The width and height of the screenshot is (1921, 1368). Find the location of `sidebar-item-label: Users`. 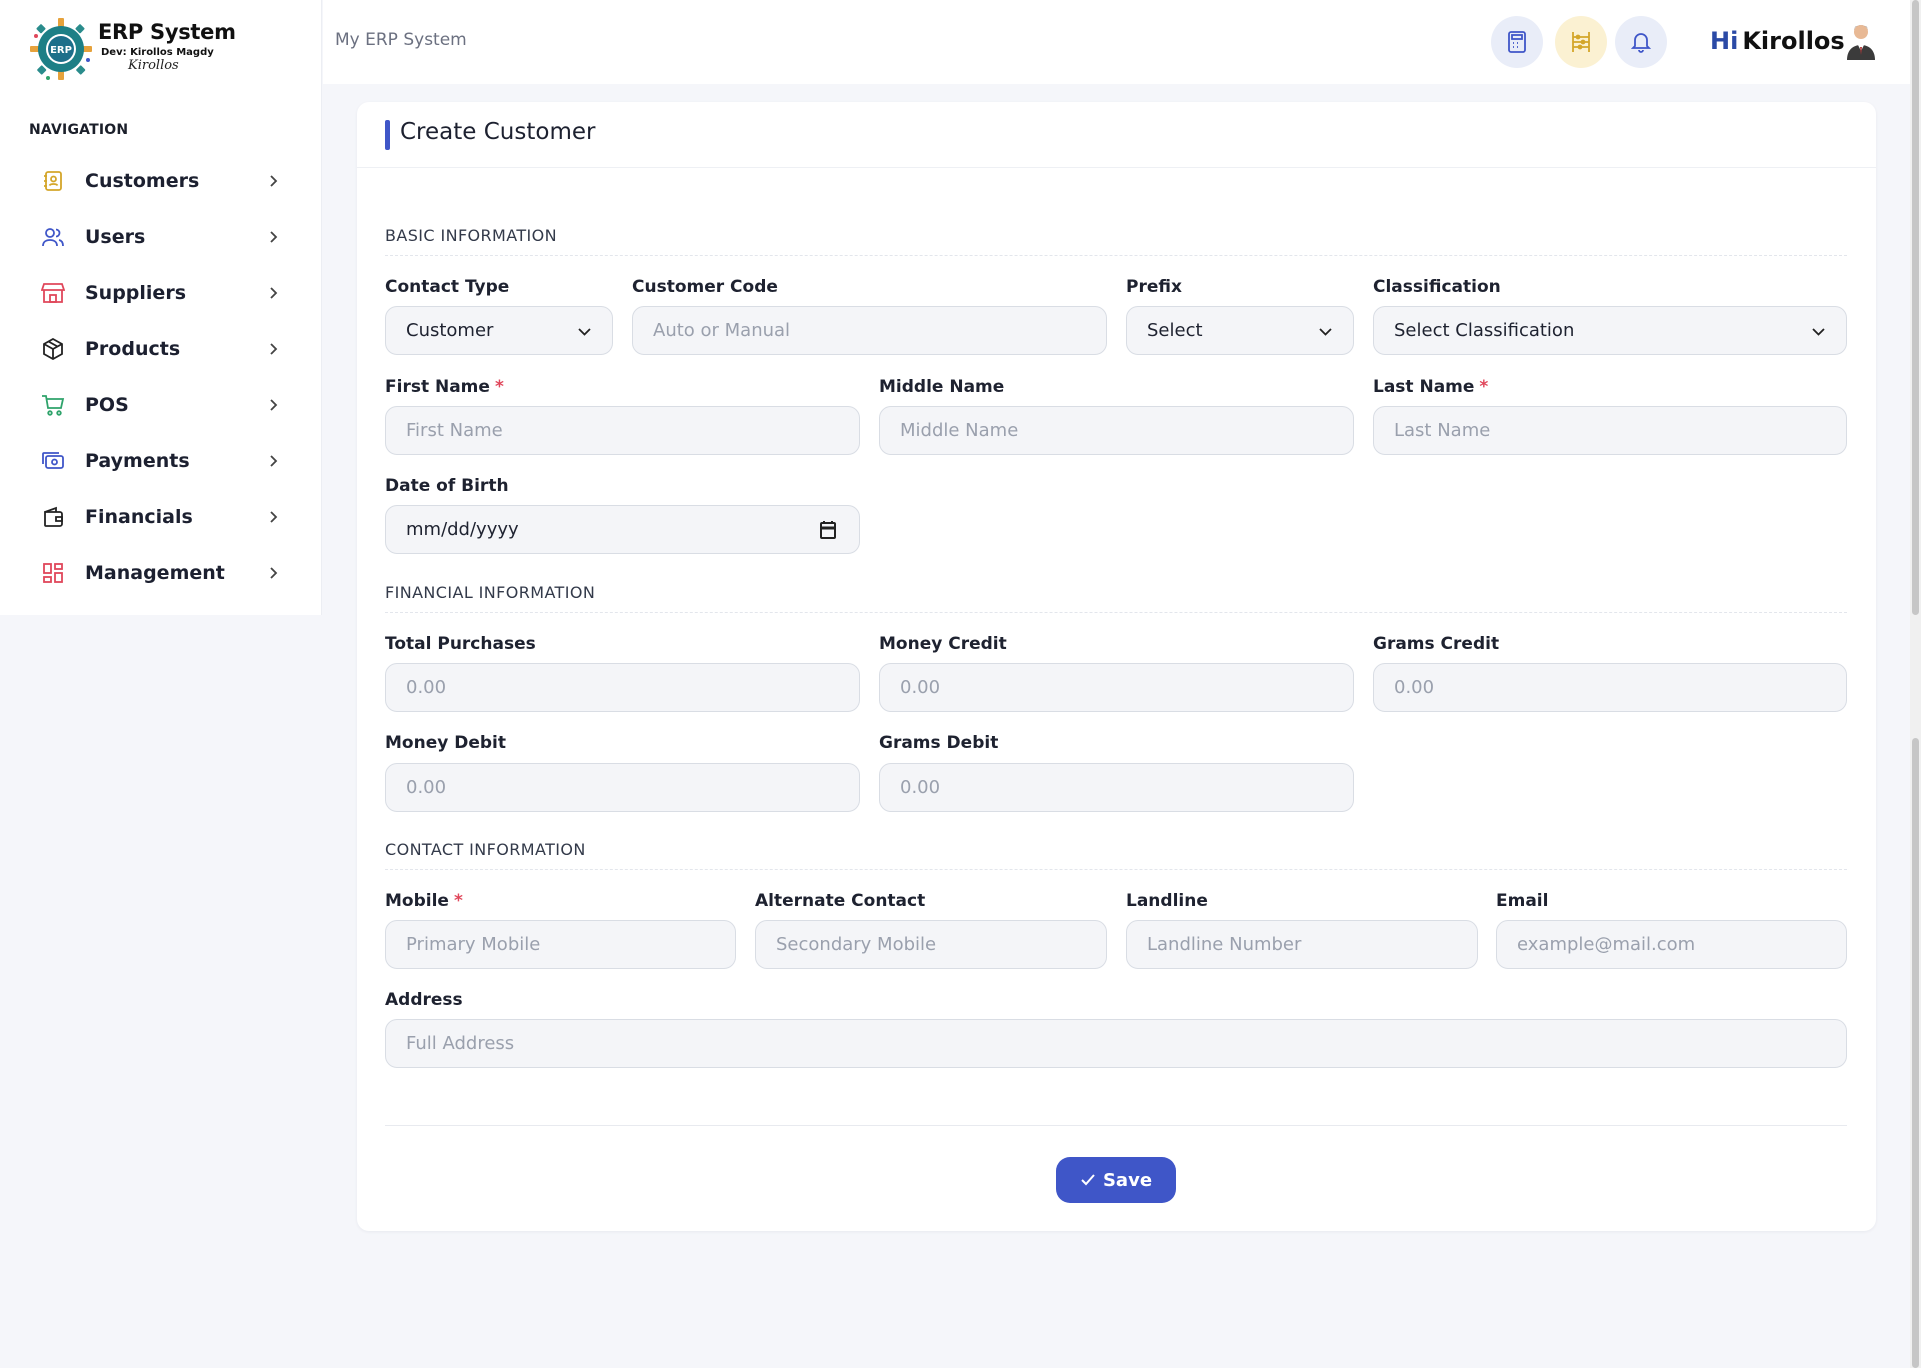

sidebar-item-label: Users is located at coordinates (115, 237).